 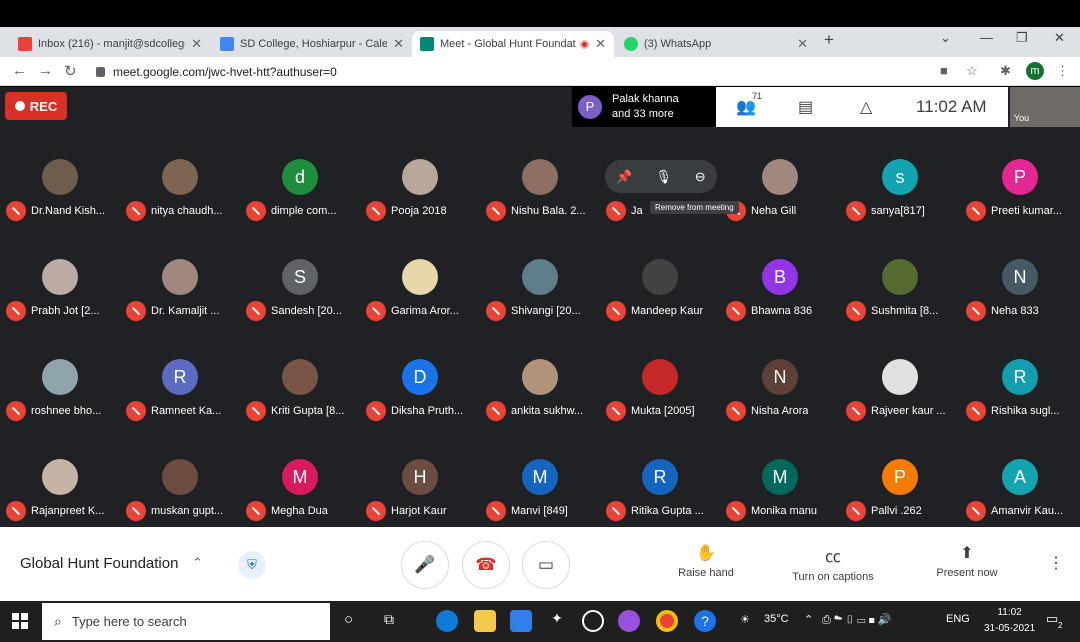 I want to click on taskbar-clock: 11:02 31-05-2021, so click(x=1009, y=621).